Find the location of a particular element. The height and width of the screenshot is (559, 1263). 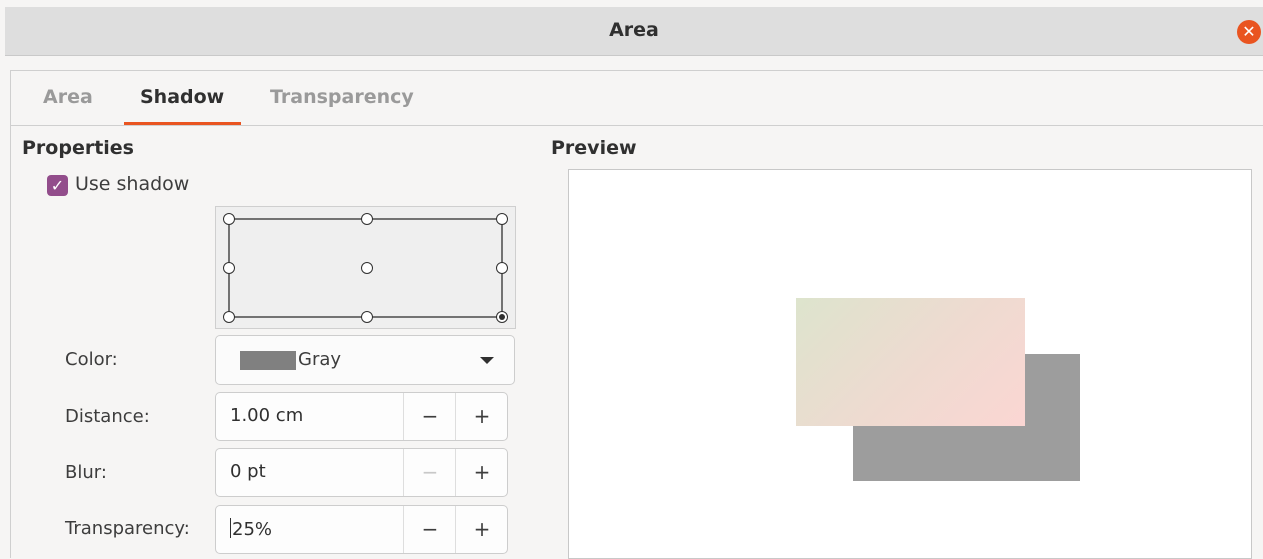

distance-increase-button: + is located at coordinates (481, 416).